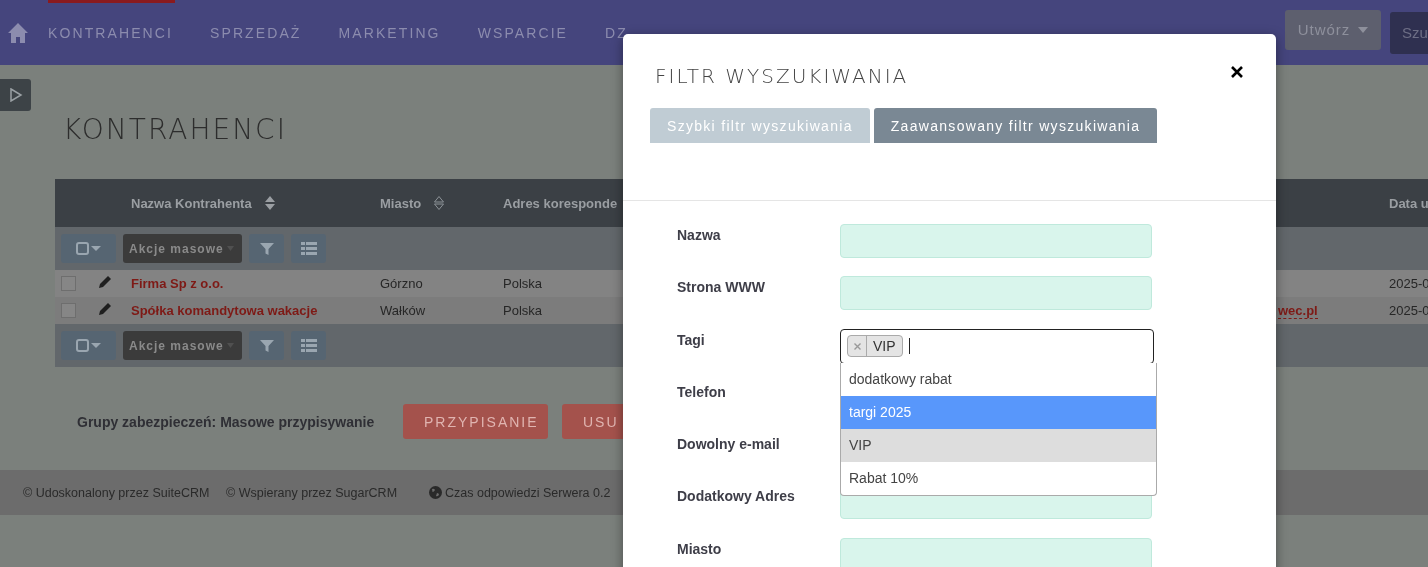 The width and height of the screenshot is (1428, 567). Describe the element at coordinates (401, 203) in the screenshot. I see `column-header: Miasto` at that location.